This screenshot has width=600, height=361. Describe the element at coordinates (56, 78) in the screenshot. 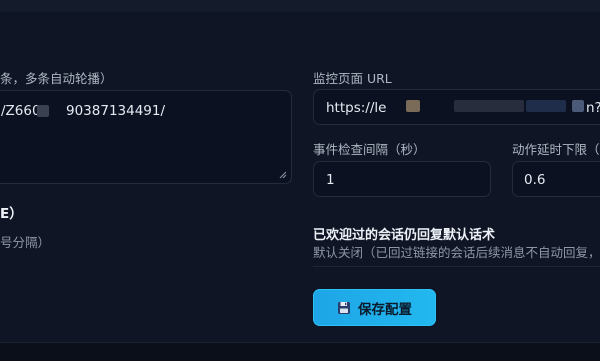

I see `urls-label: 条，多条自动轮播）` at that location.